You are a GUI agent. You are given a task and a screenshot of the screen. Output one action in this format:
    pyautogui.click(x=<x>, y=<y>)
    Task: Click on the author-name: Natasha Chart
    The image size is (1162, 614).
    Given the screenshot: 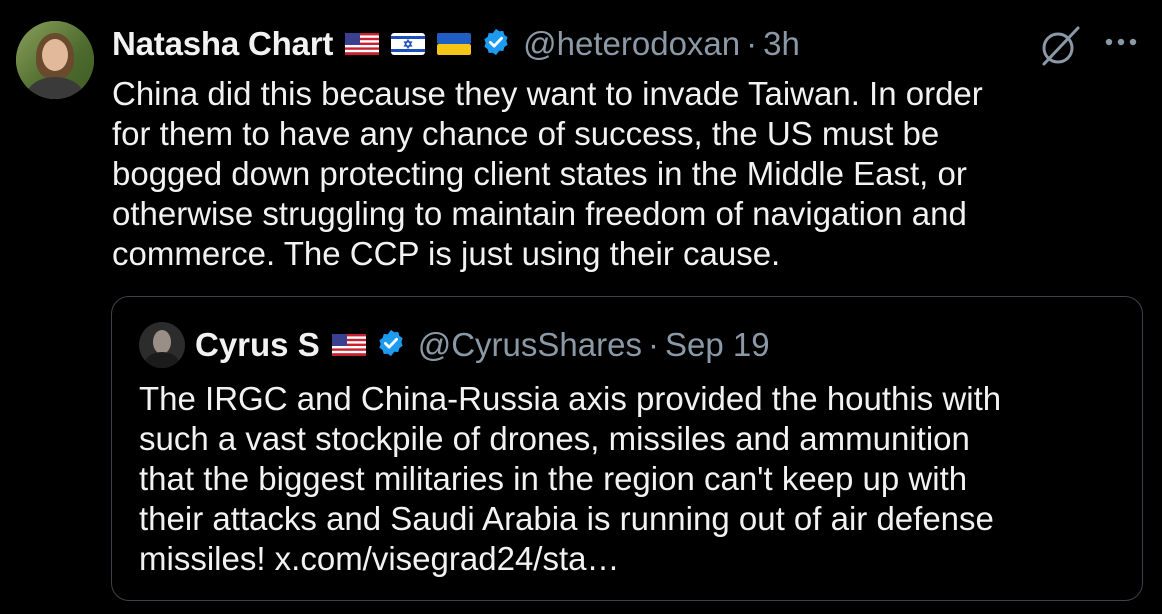 What is the action you would take?
    pyautogui.click(x=222, y=44)
    